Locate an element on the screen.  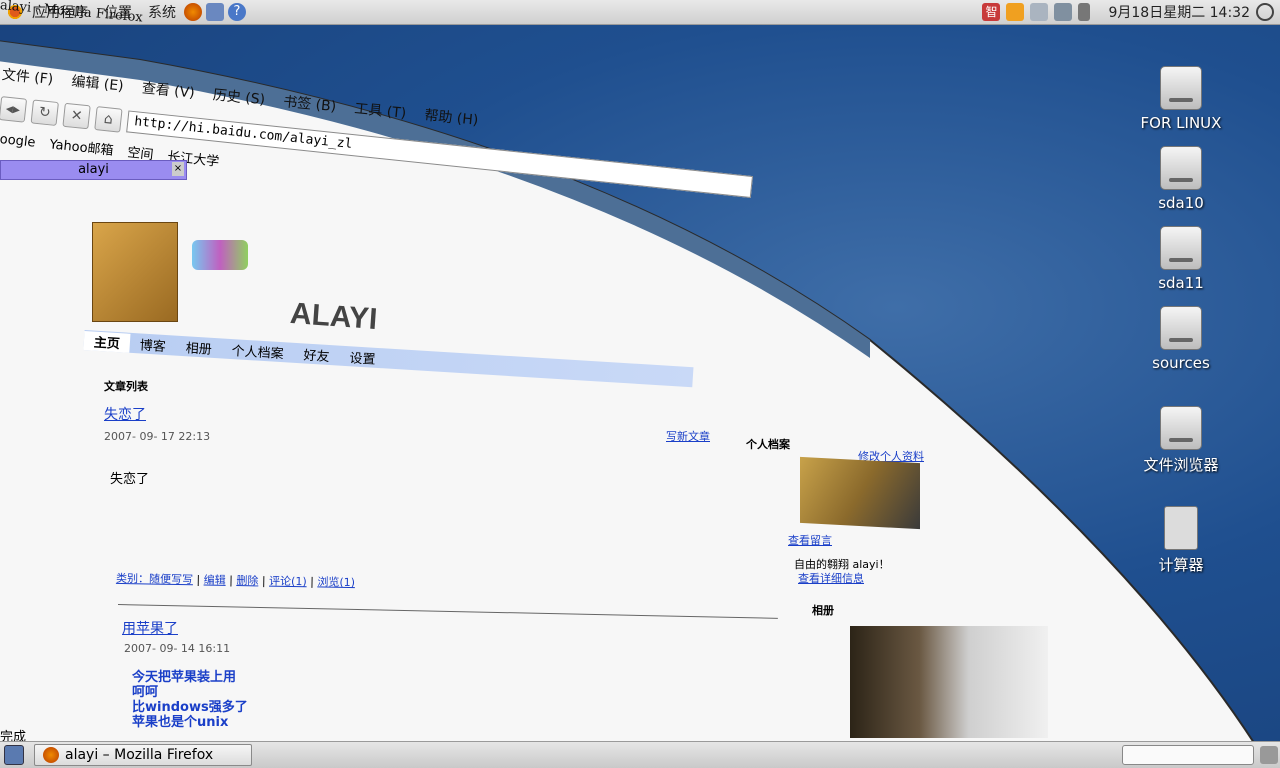
notification-icon is located at coordinates (1015, 12).